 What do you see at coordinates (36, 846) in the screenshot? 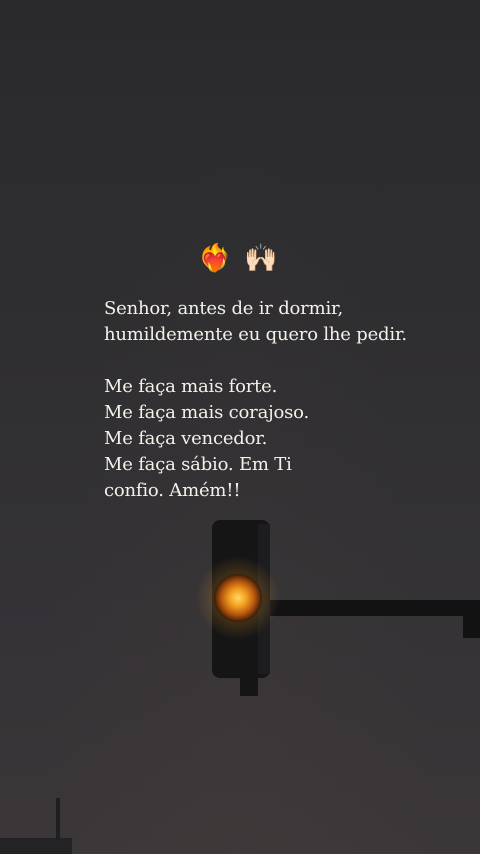
I see `rooftop` at bounding box center [36, 846].